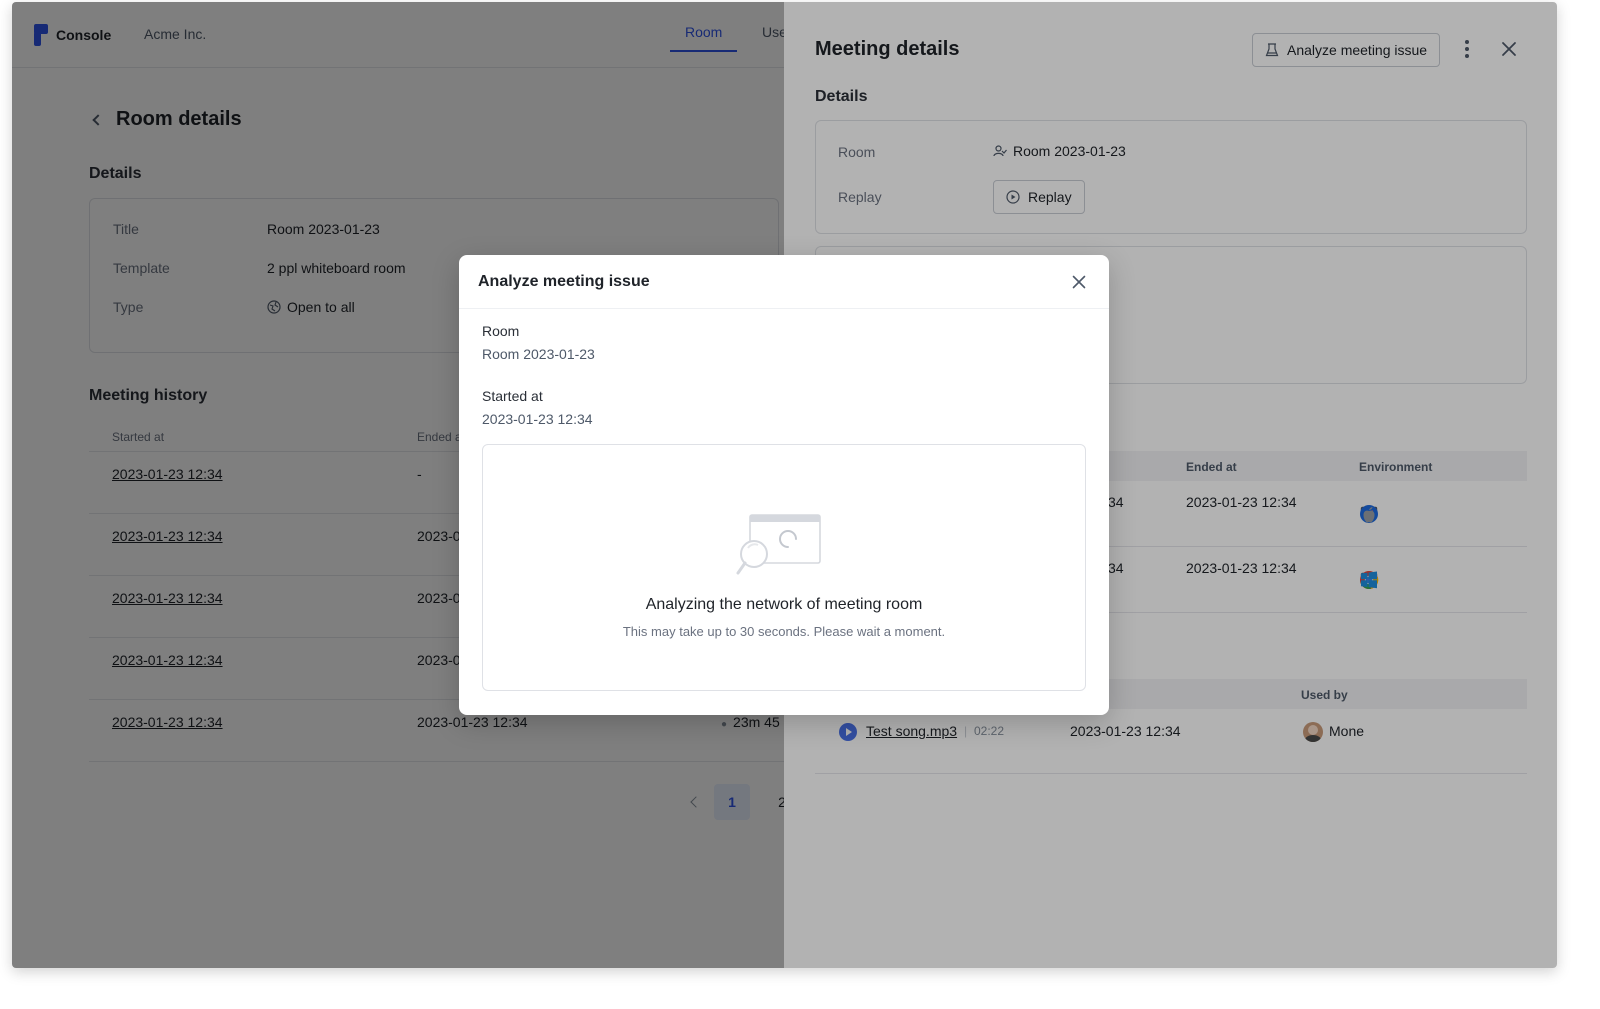 The height and width of the screenshot is (1009, 1600). Describe the element at coordinates (538, 354) in the screenshot. I see `room-value: Room 2023-01-23` at that location.